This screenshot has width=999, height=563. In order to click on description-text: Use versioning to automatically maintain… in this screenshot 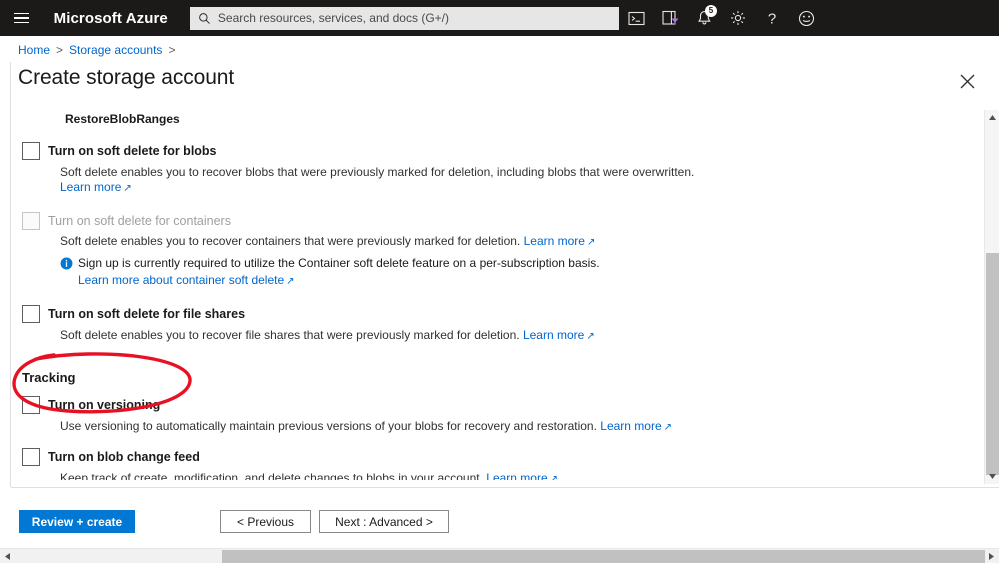, I will do `click(328, 426)`.